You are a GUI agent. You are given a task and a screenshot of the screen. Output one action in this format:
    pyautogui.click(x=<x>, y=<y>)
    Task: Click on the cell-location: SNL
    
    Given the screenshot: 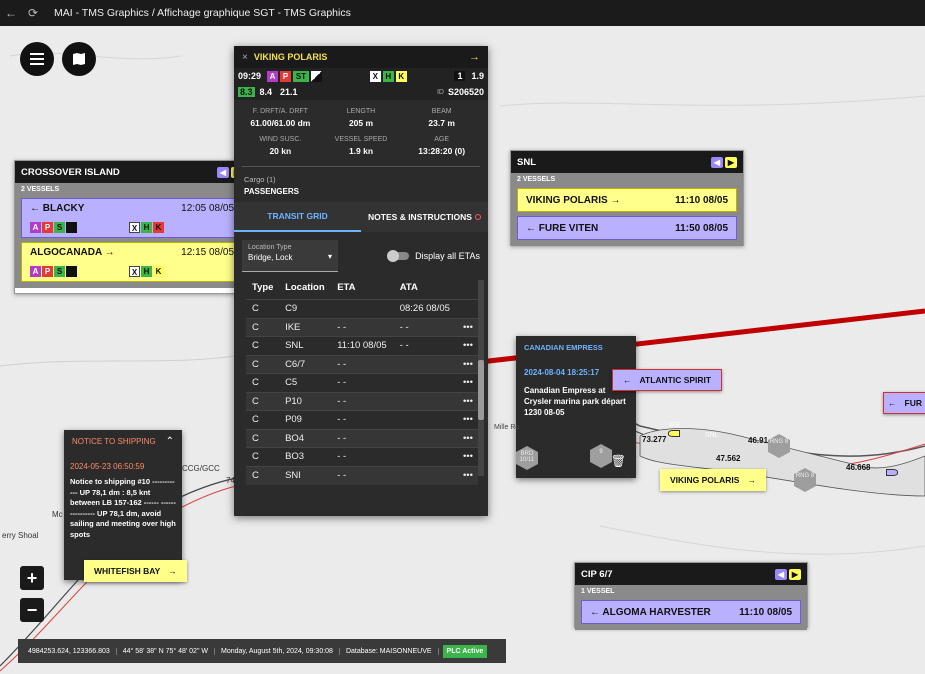 What is the action you would take?
    pyautogui.click(x=305, y=345)
    